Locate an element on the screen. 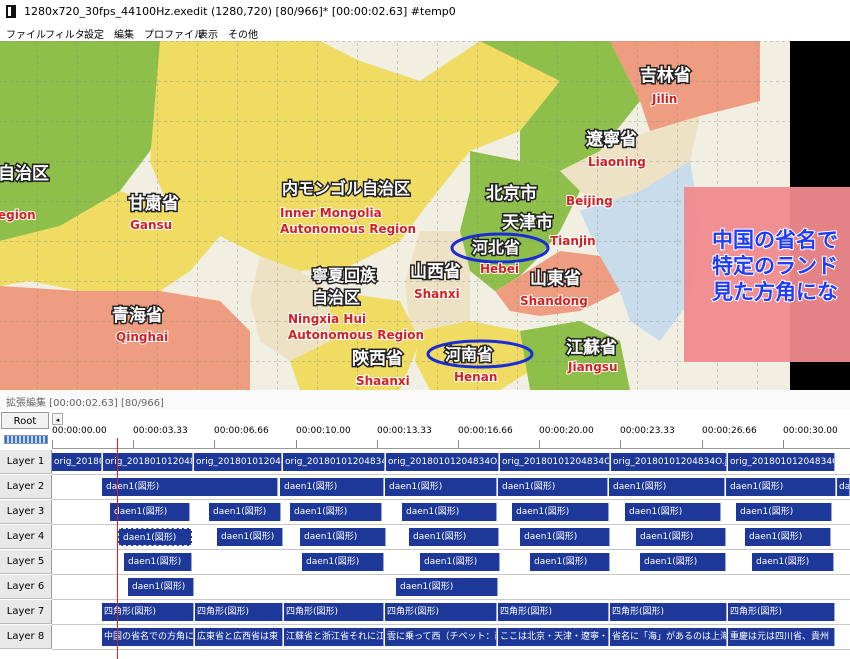 The height and width of the screenshot is (659, 850). clip: 省名に「海」があるのは上海 is located at coordinates (668, 637).